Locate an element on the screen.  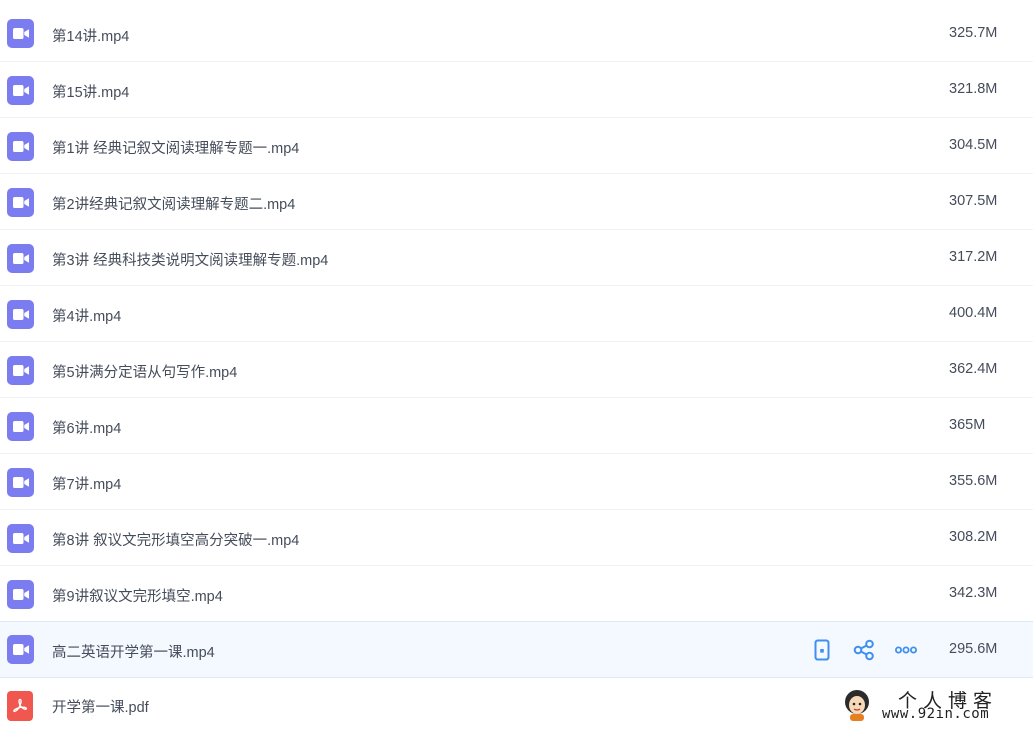
list-item: 第7讲.mp4 355.6M is located at coordinates (516, 482).